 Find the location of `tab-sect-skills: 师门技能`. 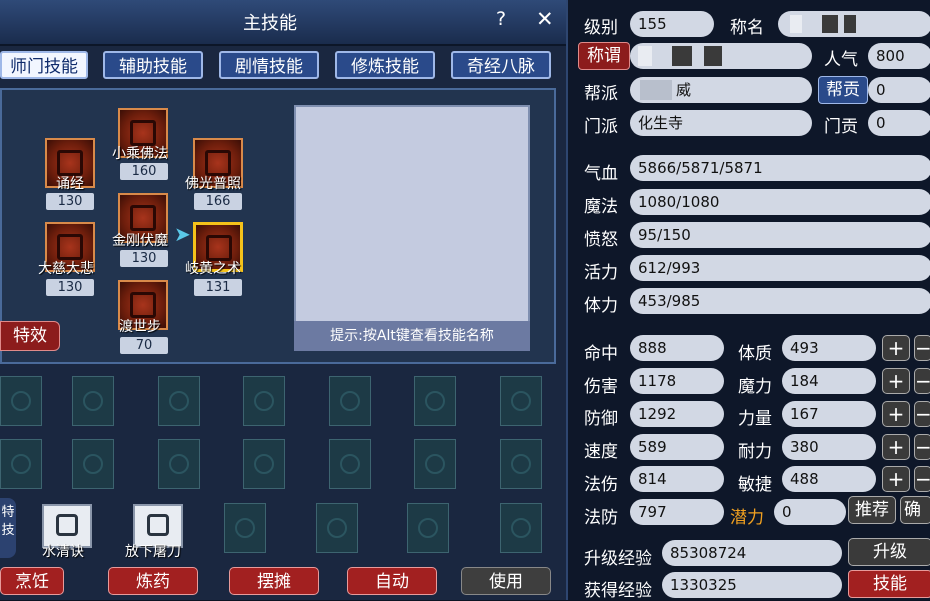

tab-sect-skills: 师门技能 is located at coordinates (44, 65).